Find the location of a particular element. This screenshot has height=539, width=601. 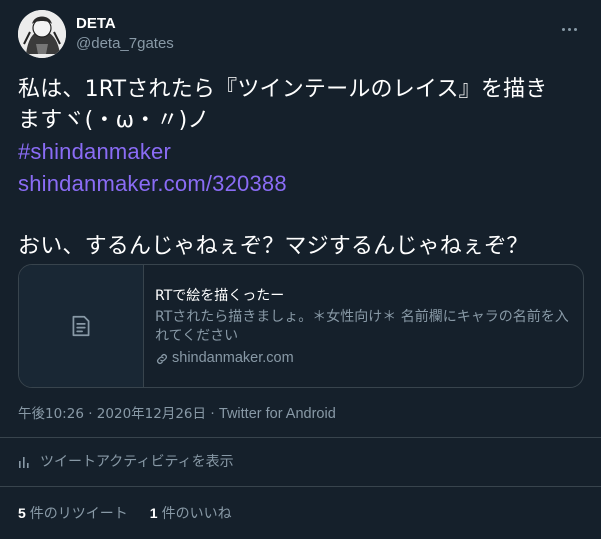

hashtag-link: #shindanmaker is located at coordinates (94, 151).